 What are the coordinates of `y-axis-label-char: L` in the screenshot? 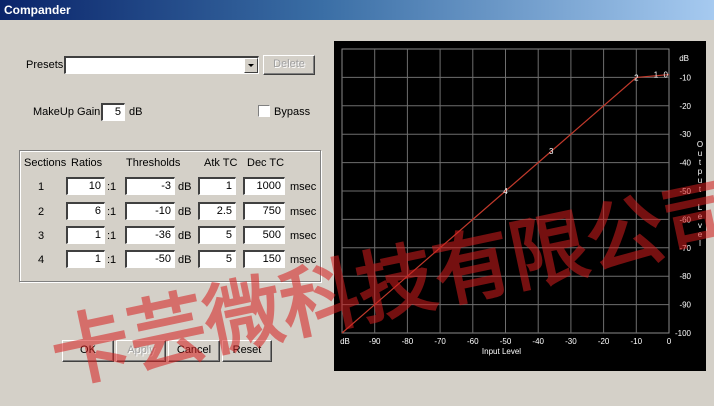 It's located at (700, 207).